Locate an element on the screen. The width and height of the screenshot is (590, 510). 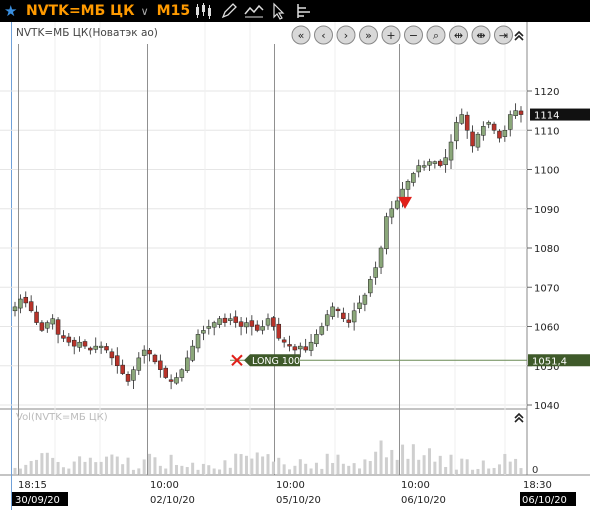
indicator-icon is located at coordinates (254, 11).